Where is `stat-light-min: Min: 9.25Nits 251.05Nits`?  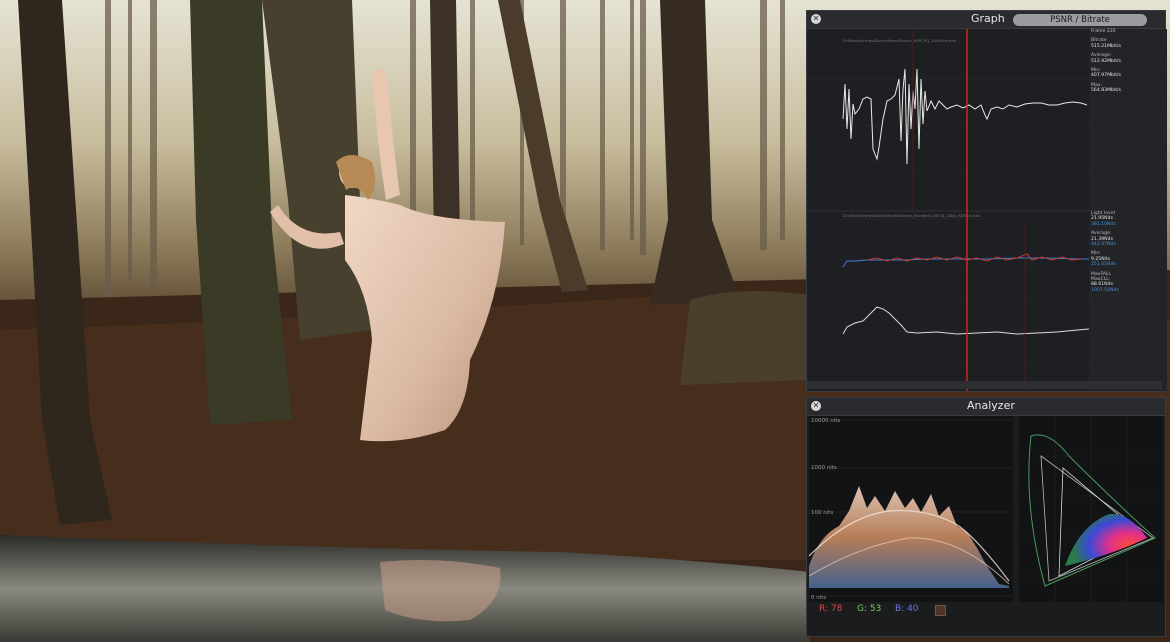 stat-light-min: Min: 9.25Nits 251.05Nits is located at coordinates (1103, 259).